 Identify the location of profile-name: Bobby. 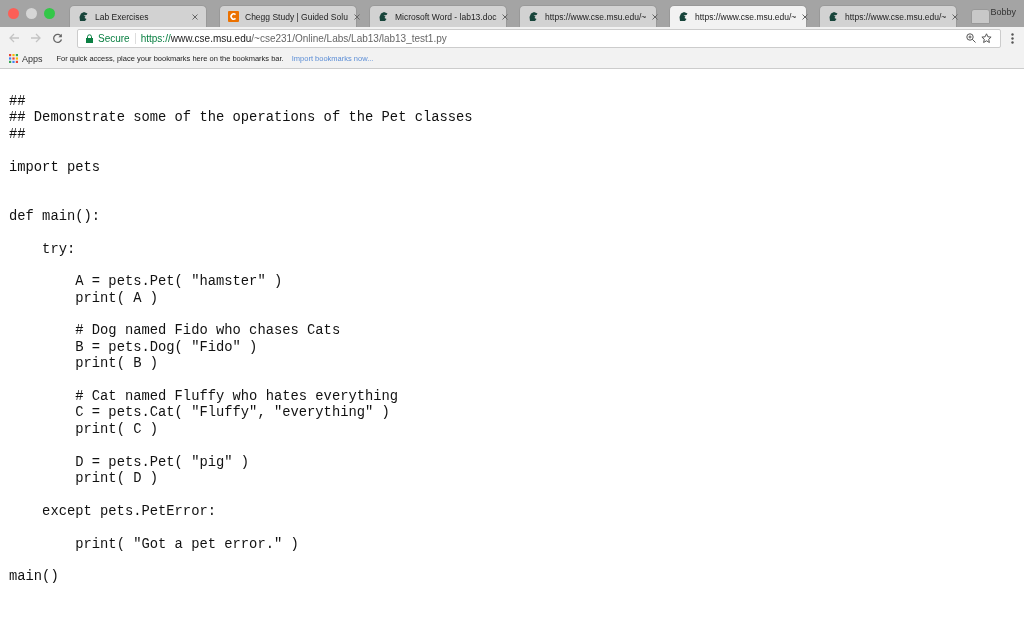
(1003, 12).